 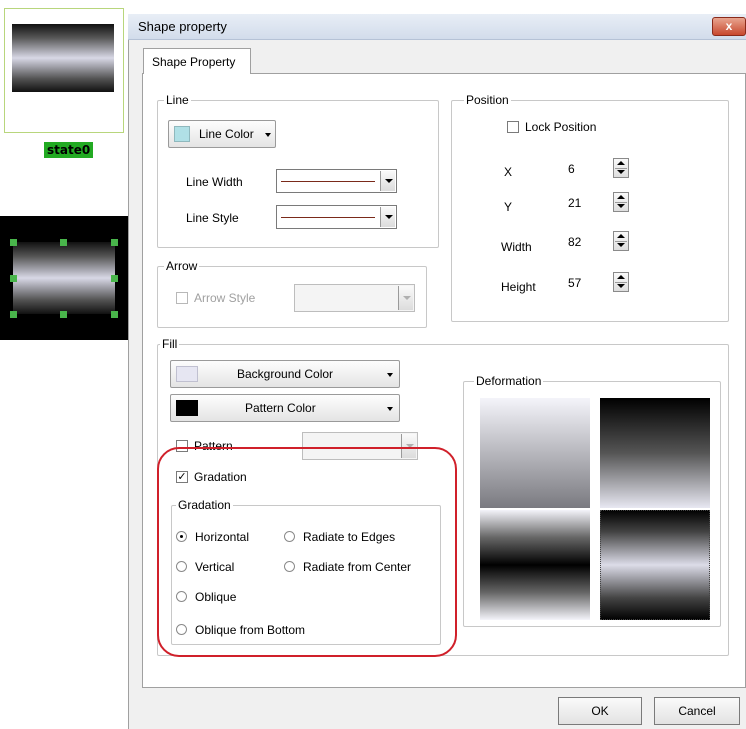 What do you see at coordinates (571, 169) in the screenshot?
I see `x-value: 6` at bounding box center [571, 169].